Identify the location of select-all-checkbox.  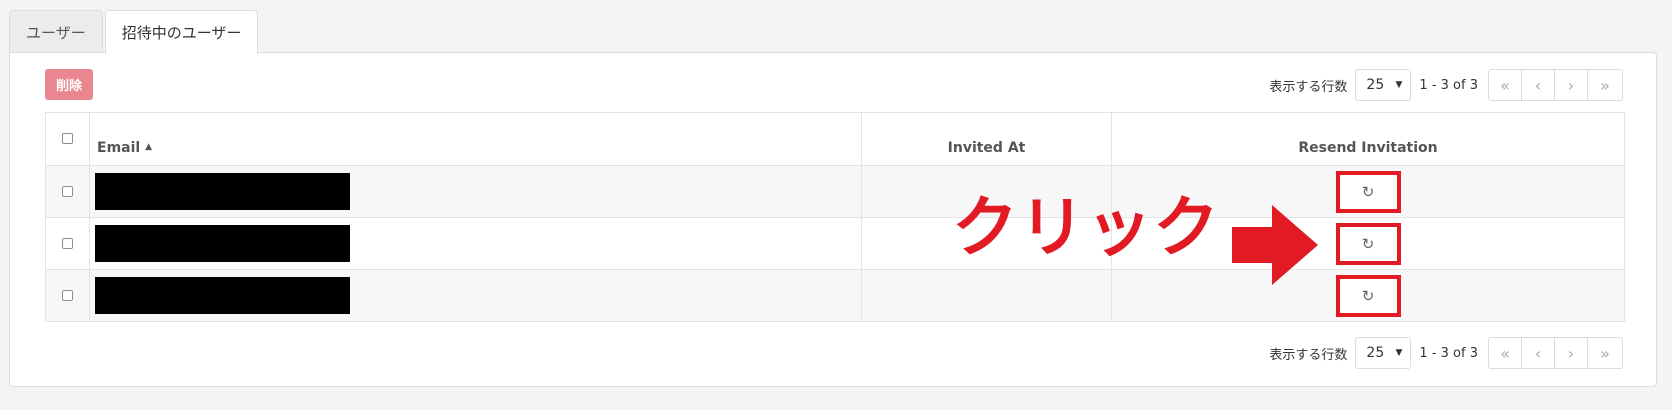
(67, 138).